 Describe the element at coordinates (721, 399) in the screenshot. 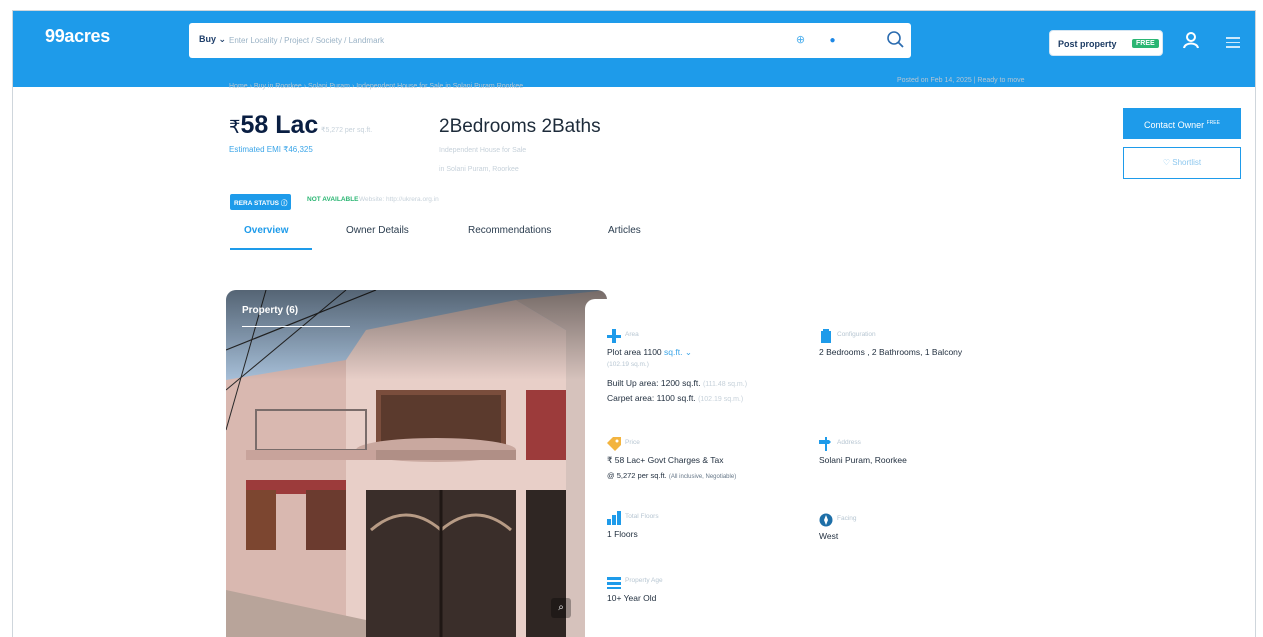

I see `carpet-area-sqm: (102.19 sq.m.)` at that location.